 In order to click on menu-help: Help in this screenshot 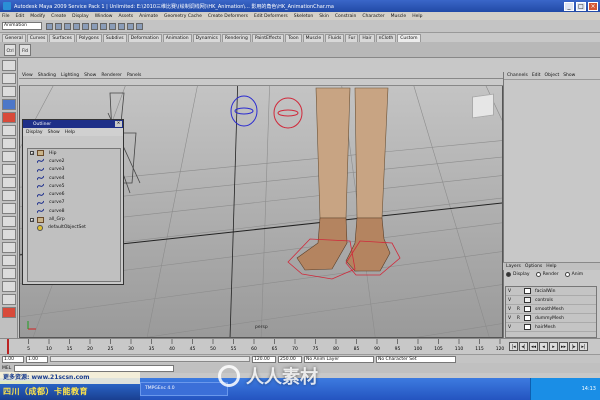, I will do `click(417, 16)`.